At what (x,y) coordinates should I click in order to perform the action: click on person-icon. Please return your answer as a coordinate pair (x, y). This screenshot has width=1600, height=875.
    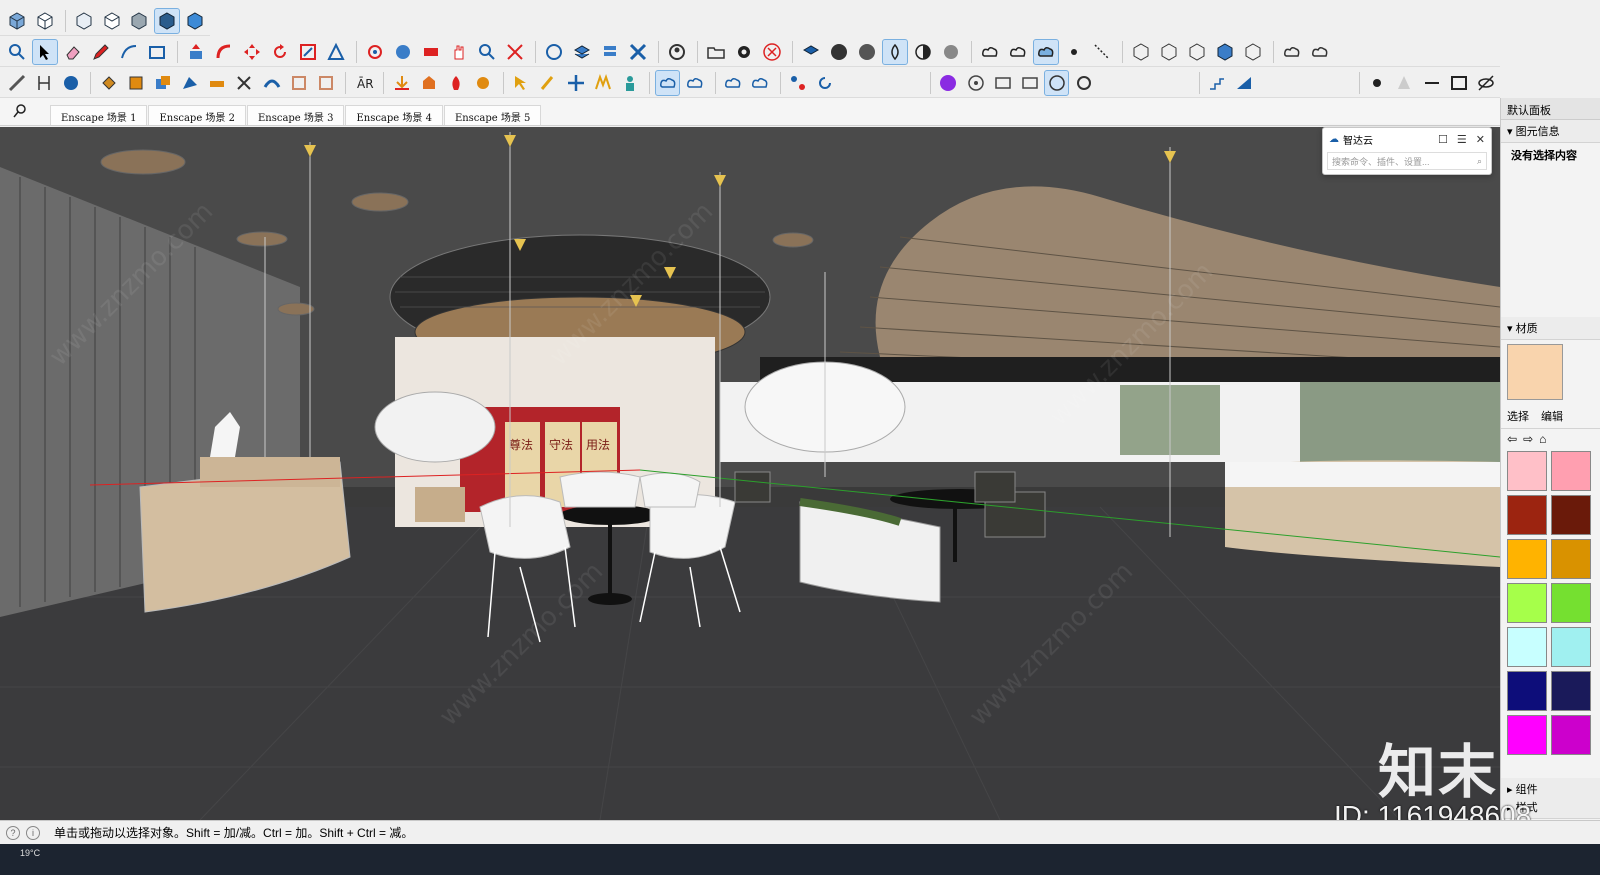
    Looking at the image, I should click on (629, 83).